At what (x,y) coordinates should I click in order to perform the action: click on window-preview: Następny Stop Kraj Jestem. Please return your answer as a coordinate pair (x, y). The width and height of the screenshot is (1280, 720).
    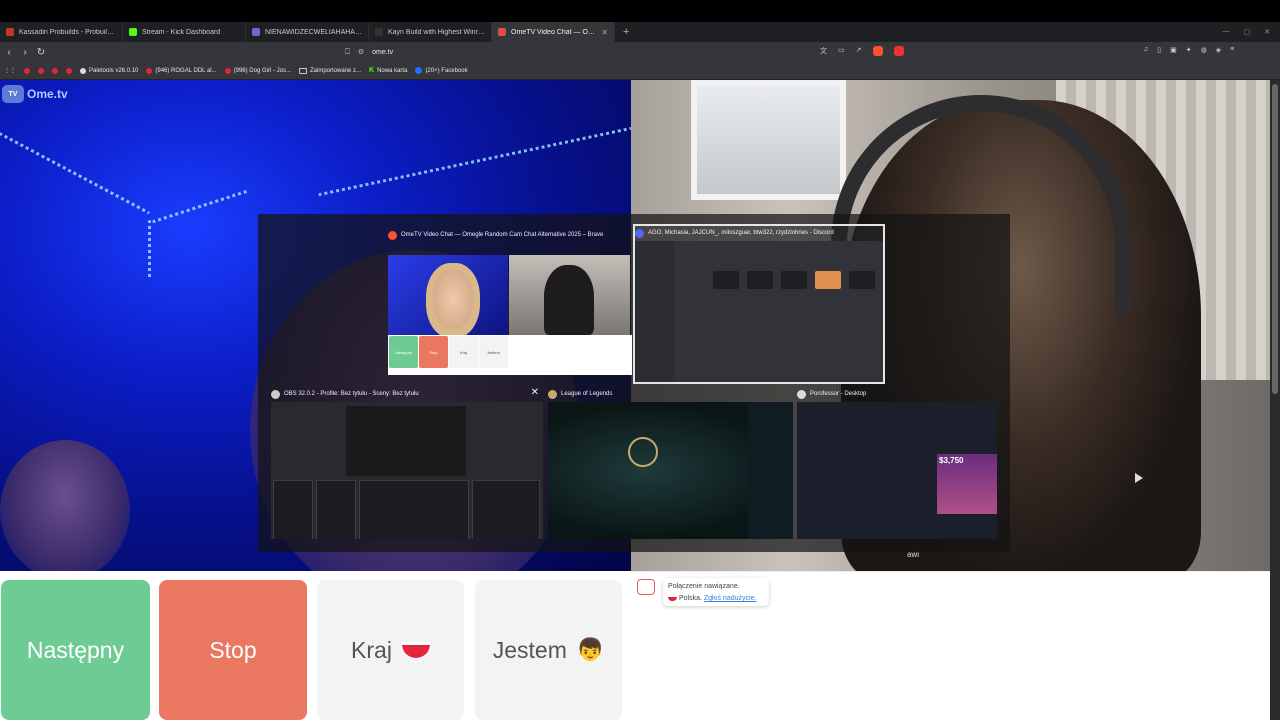
    Looking at the image, I should click on (510, 318).